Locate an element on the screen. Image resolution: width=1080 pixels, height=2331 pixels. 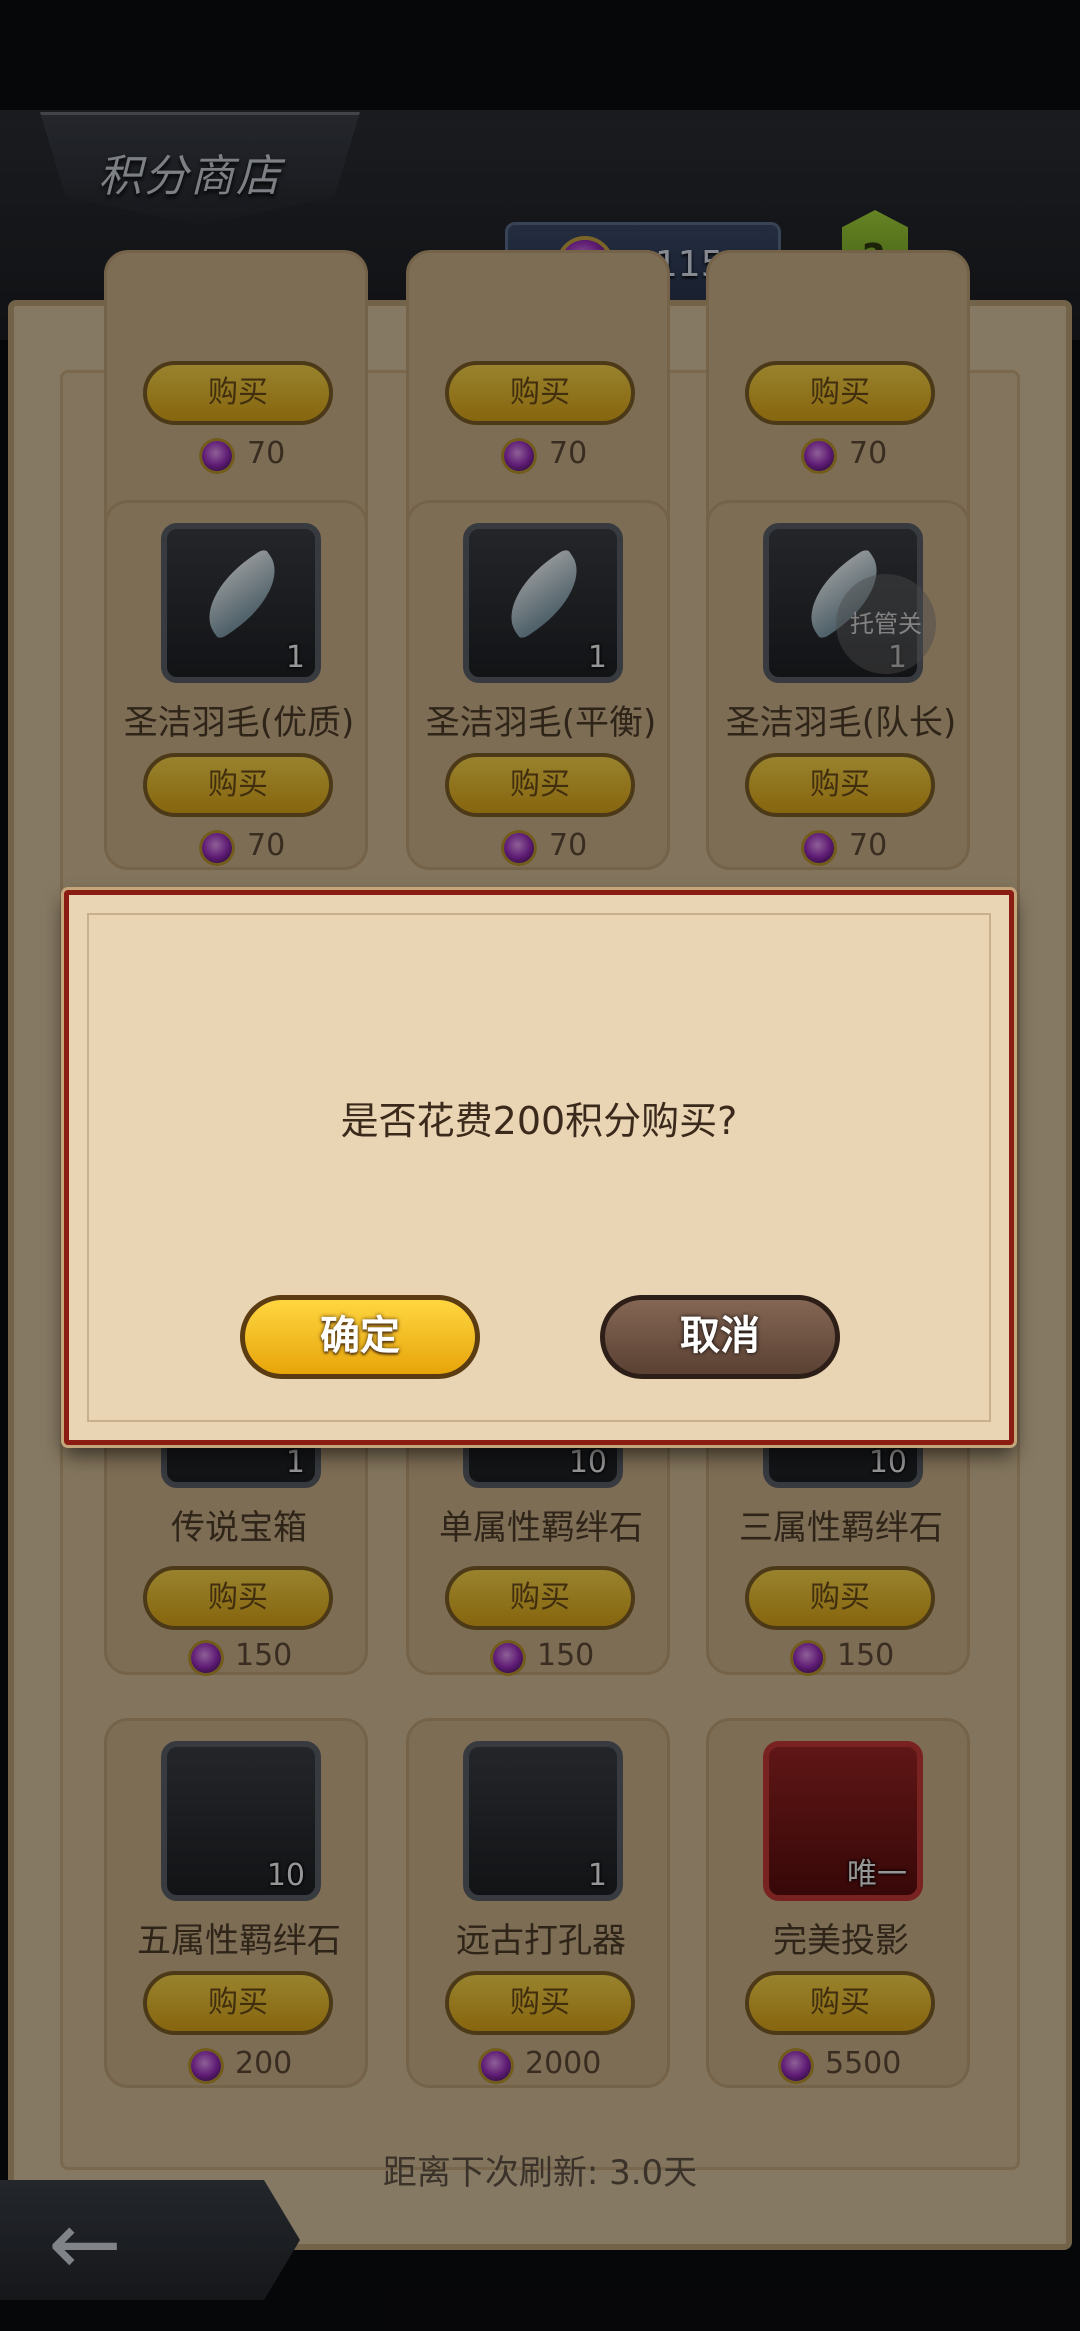
confirm-button: 确定 is located at coordinates (360, 1337).